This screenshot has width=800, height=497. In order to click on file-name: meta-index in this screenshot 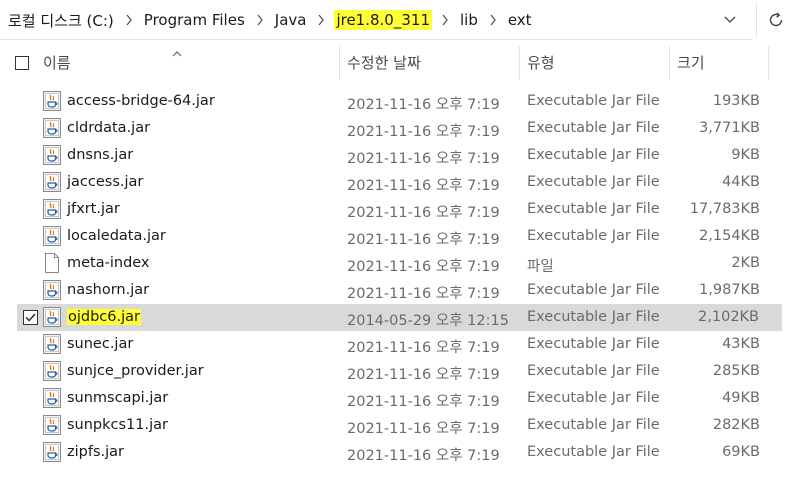, I will do `click(108, 263)`.